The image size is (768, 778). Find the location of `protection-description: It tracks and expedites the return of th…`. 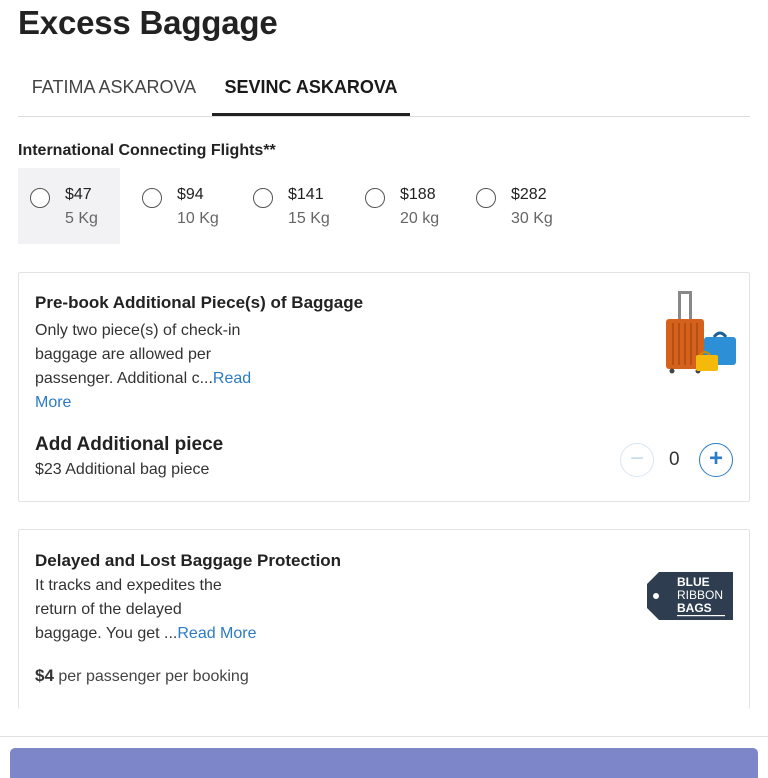

protection-description: It tracks and expedites the return of th… is located at coordinates (155, 610).